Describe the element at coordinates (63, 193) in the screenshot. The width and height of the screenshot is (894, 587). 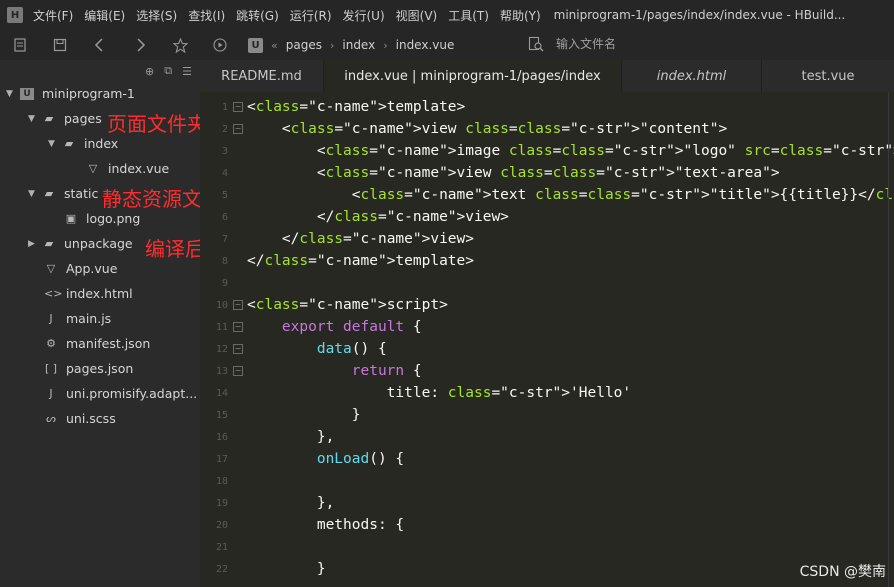
I see `tree-item-static: ▼ ▰ static` at that location.